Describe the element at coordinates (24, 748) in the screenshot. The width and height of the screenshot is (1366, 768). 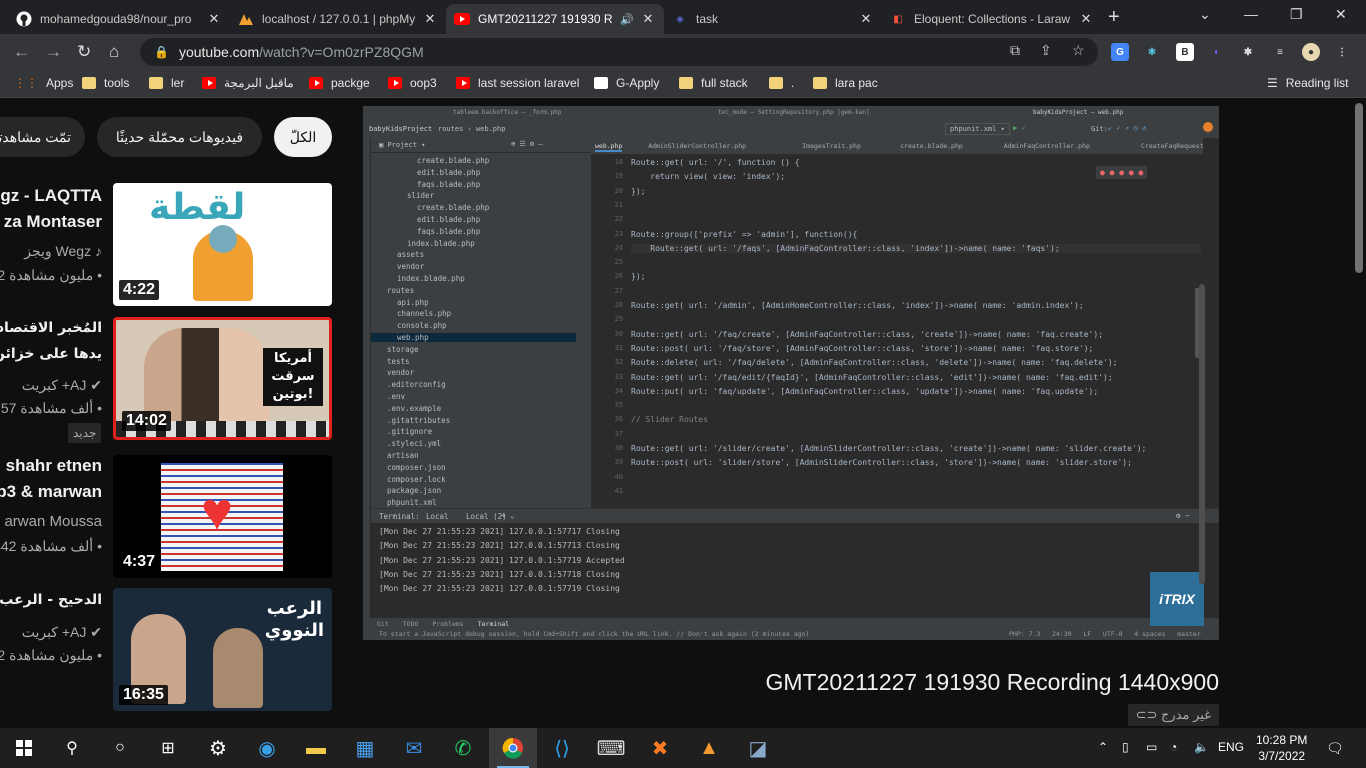
I see `windows-start-icon` at that location.